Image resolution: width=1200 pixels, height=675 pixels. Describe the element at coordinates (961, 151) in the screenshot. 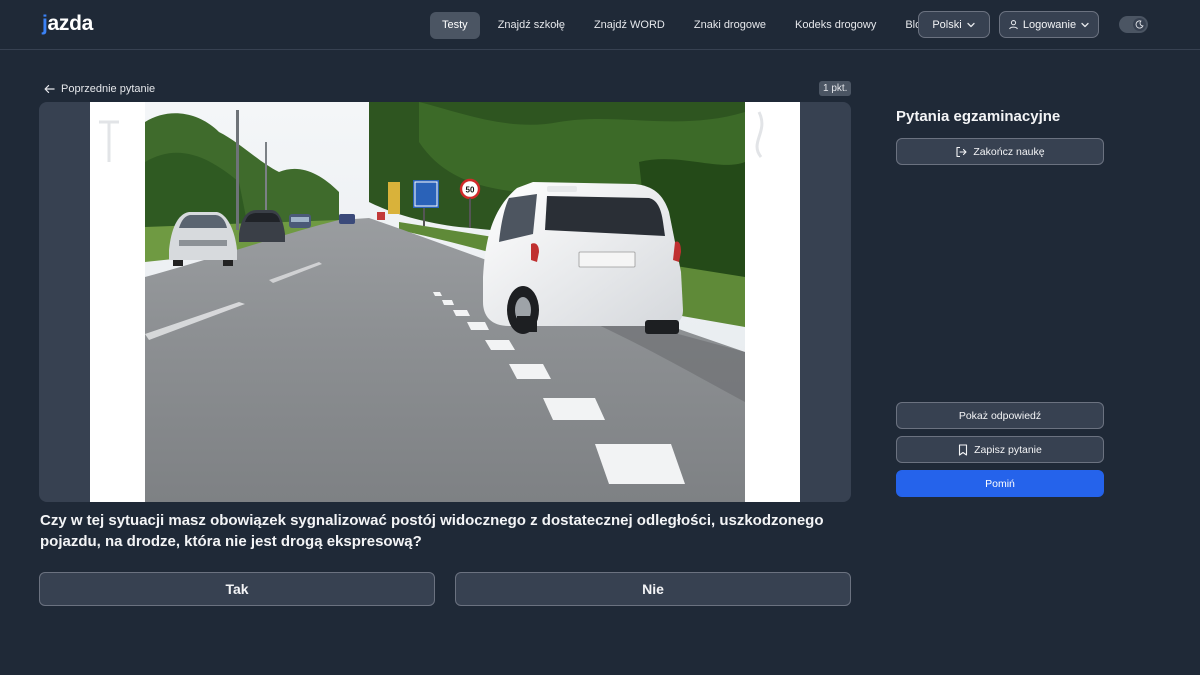

I see `logout-icon` at that location.